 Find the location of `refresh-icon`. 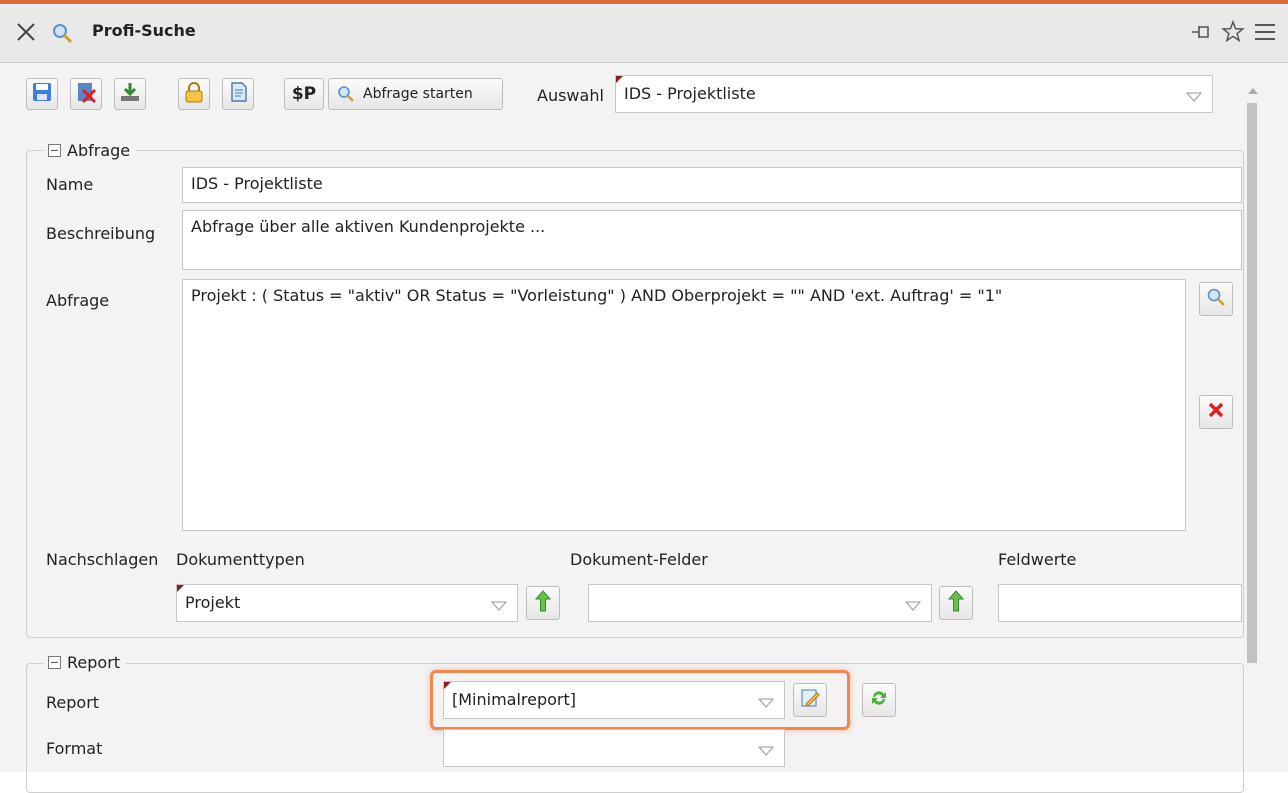

refresh-icon is located at coordinates (879, 700).